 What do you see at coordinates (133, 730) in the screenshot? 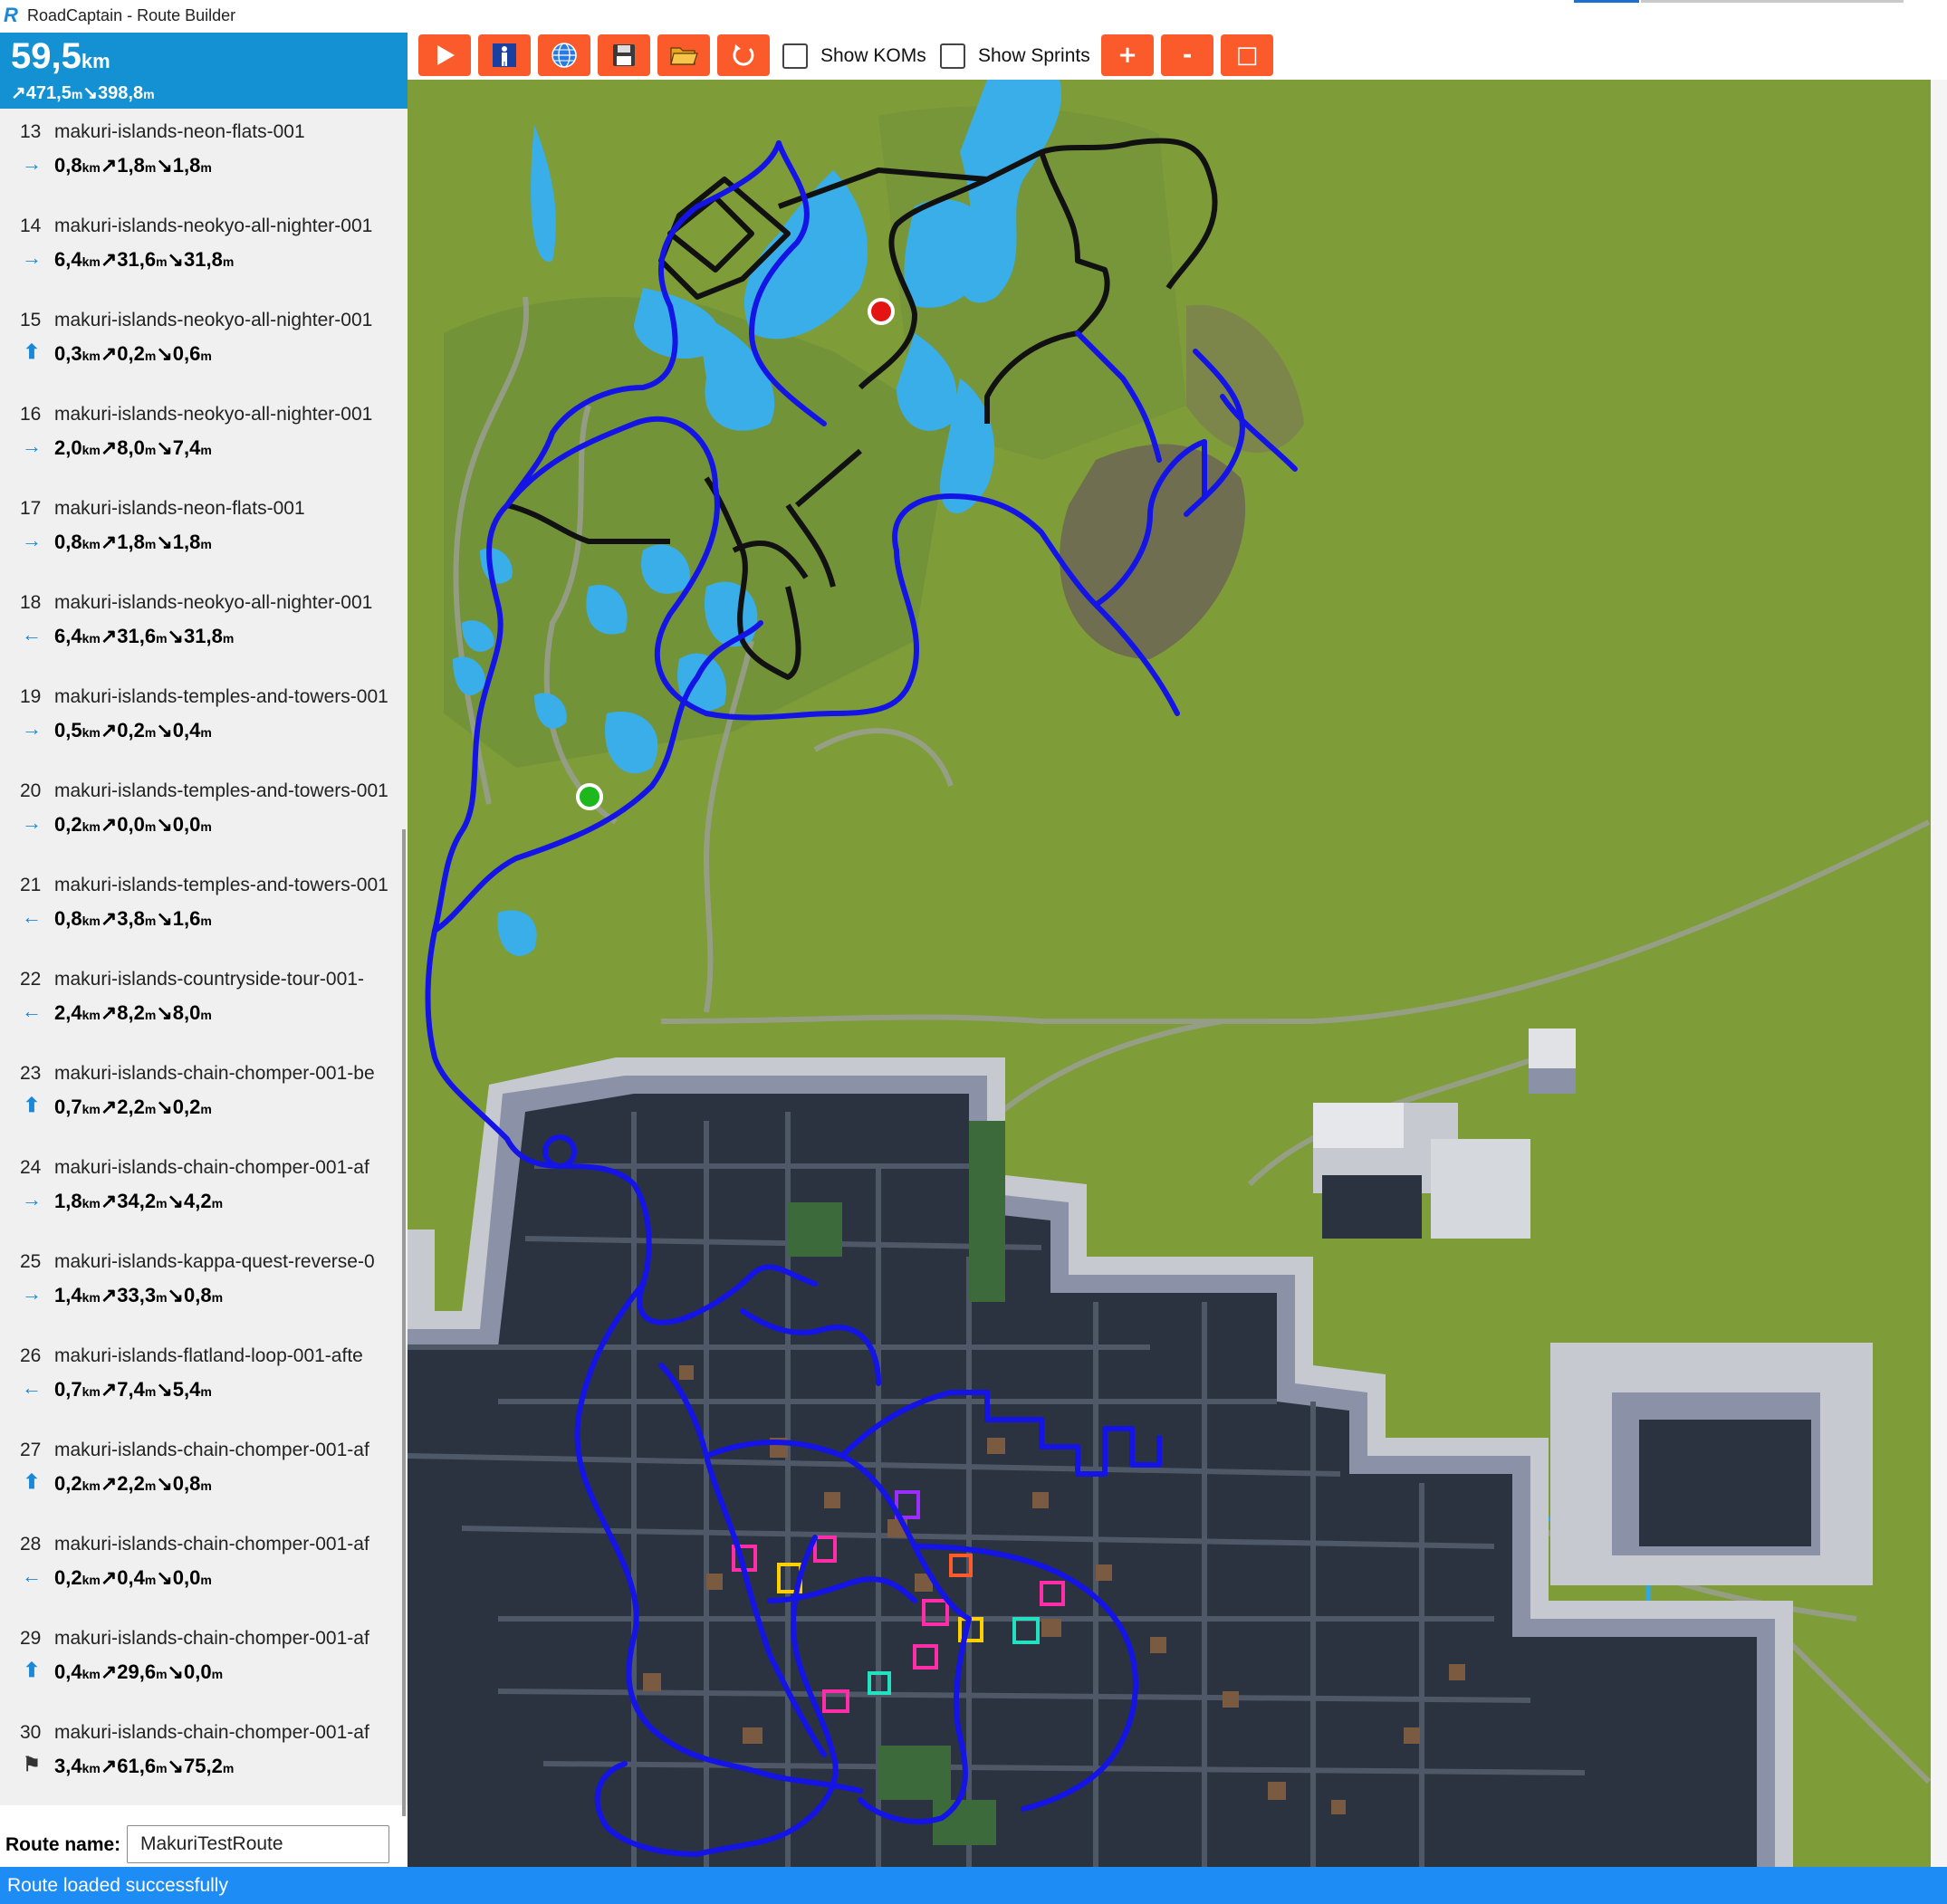
I see `segment-stats: 0,5km↗0,2m↘0,4m` at bounding box center [133, 730].